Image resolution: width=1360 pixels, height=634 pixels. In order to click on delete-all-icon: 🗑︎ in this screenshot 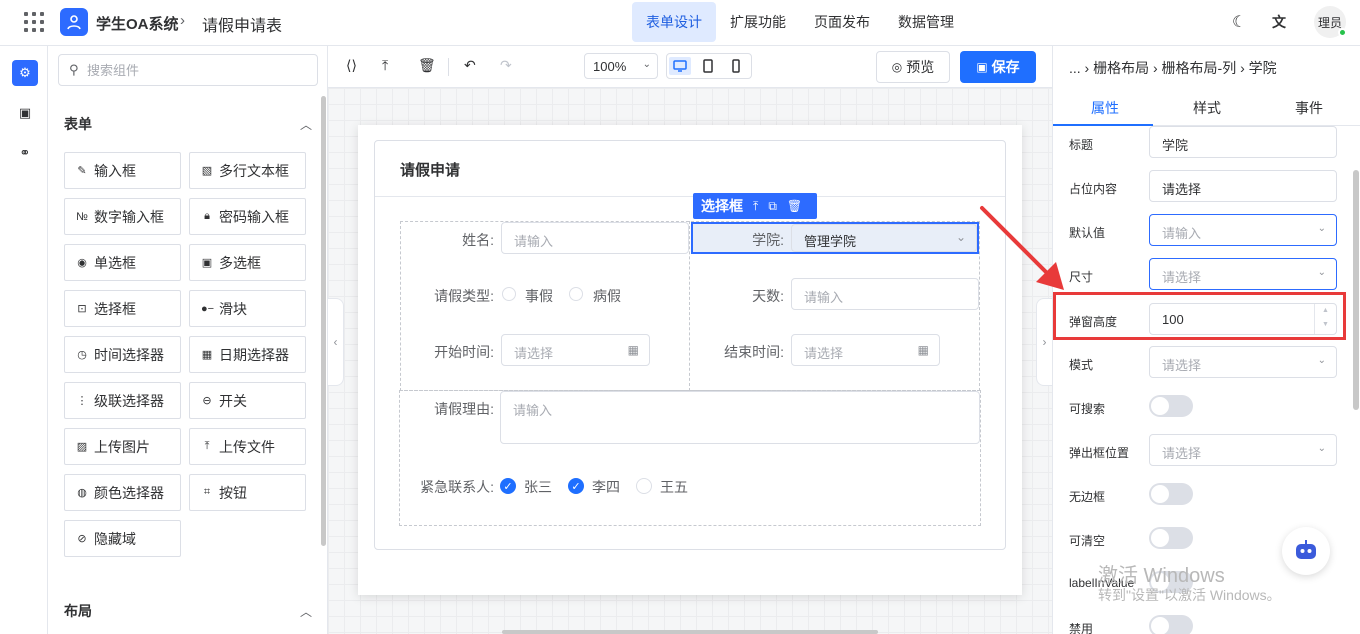, I will do `click(427, 65)`.